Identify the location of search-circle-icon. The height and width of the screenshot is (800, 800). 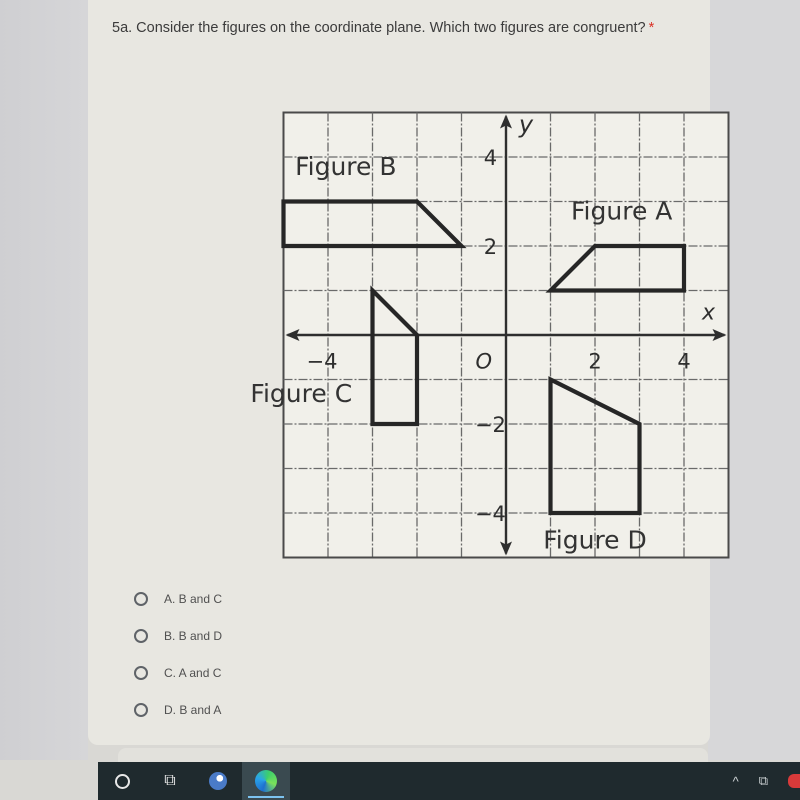
(122, 781).